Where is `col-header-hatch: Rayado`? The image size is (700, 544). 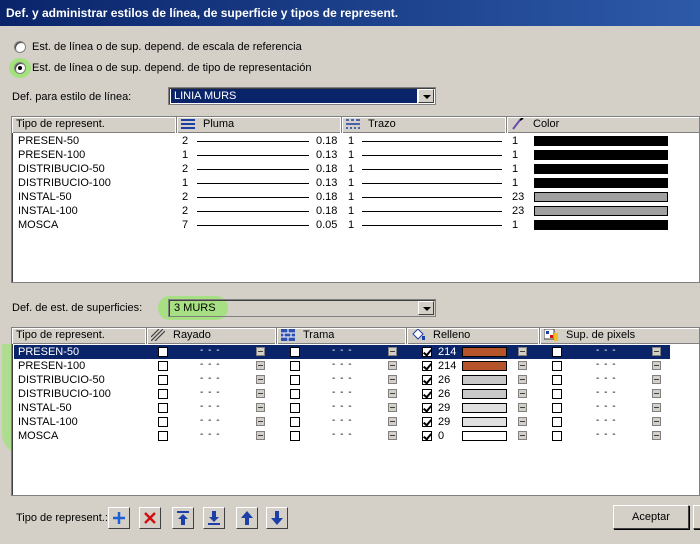
col-header-hatch: Rayado is located at coordinates (212, 336).